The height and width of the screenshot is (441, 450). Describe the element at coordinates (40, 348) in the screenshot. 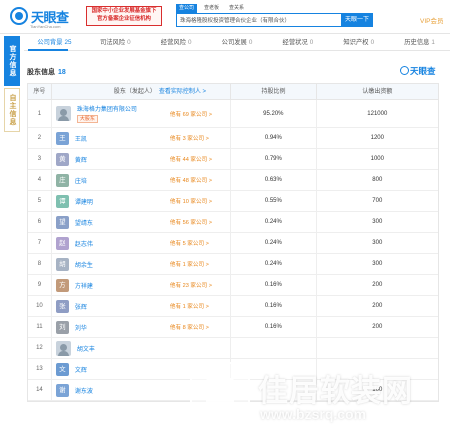

I see `row-index: 12` at that location.